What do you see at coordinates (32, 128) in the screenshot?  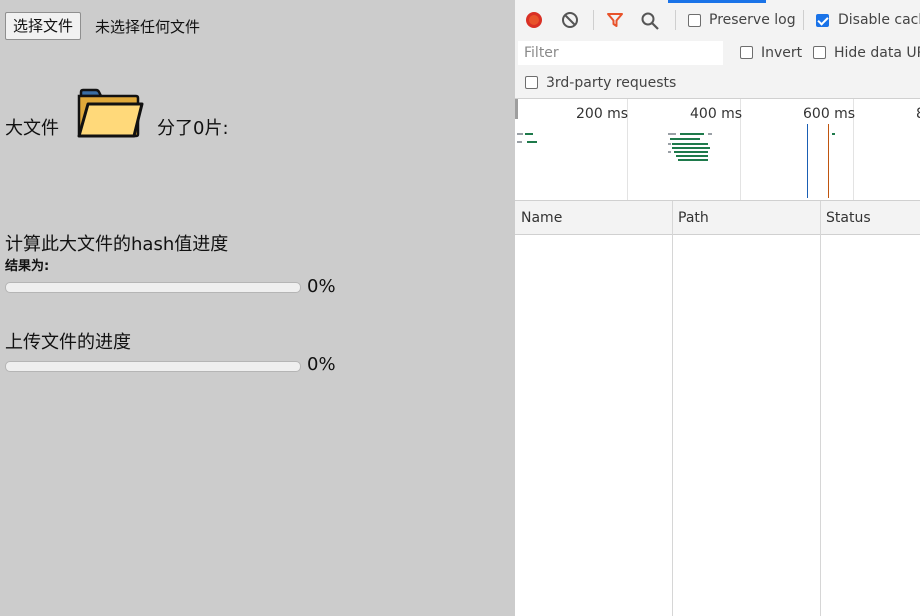 I see `big-file-label: 大文件` at bounding box center [32, 128].